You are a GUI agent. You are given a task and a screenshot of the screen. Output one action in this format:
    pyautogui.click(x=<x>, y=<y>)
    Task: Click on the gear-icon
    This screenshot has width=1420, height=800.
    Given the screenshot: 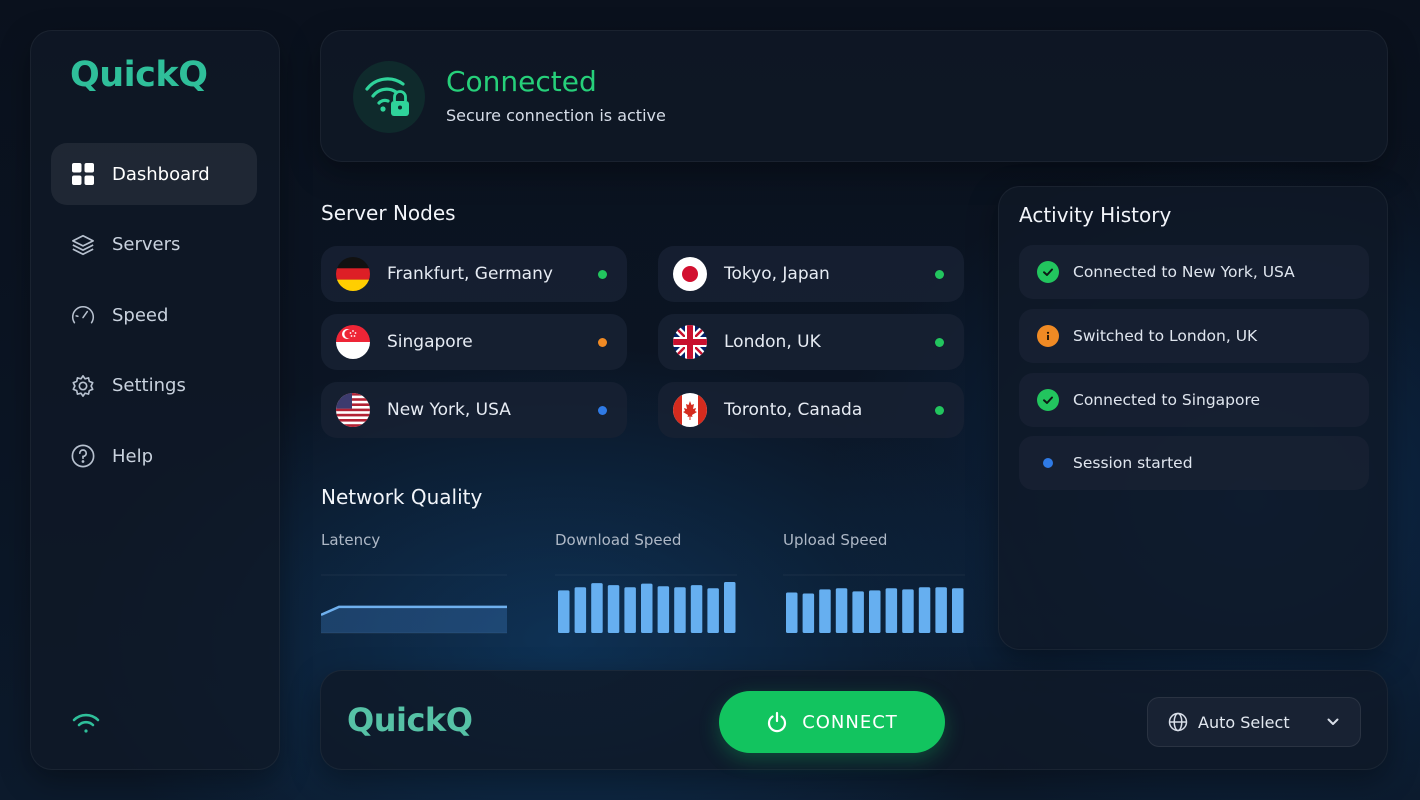 What is the action you would take?
    pyautogui.click(x=83, y=386)
    